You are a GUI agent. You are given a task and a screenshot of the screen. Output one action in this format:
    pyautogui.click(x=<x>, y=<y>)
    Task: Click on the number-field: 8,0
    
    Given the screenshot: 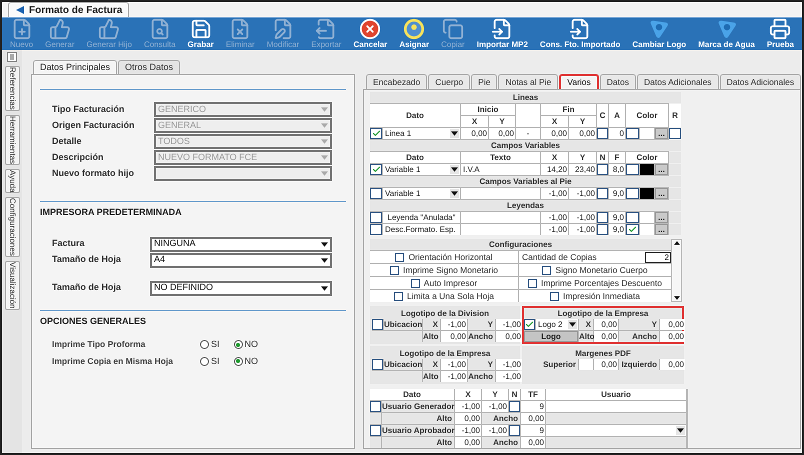 What is the action you would take?
    pyautogui.click(x=617, y=169)
    